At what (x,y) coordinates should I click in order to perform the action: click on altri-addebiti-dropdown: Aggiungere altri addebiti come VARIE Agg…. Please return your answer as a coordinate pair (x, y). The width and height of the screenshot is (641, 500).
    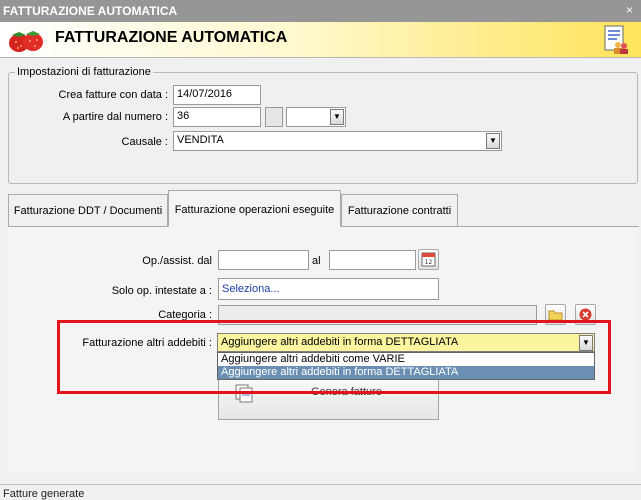
    Looking at the image, I should click on (406, 366).